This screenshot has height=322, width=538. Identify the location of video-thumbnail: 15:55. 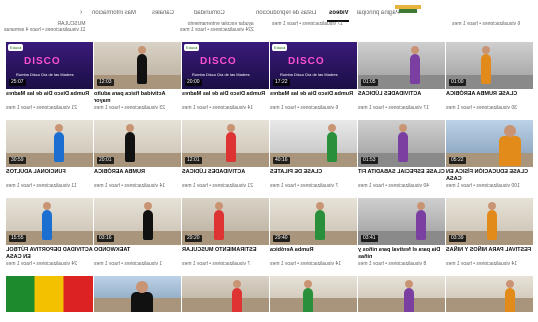
(49, 221).